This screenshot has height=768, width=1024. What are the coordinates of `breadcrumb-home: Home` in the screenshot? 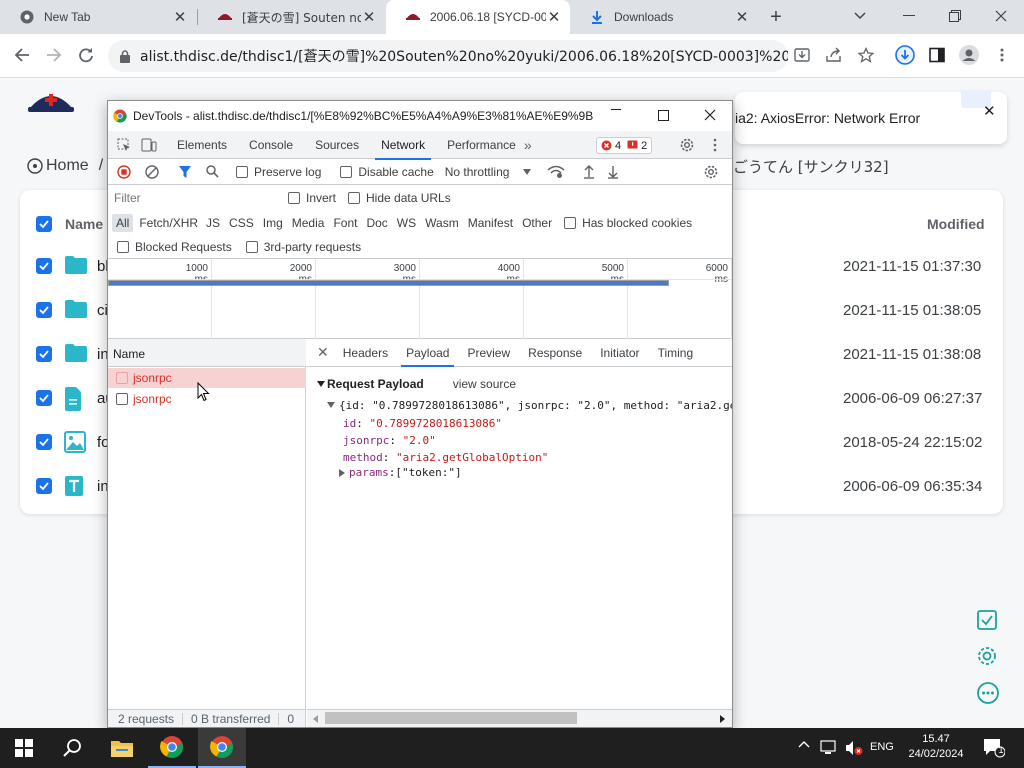 It's located at (67, 166).